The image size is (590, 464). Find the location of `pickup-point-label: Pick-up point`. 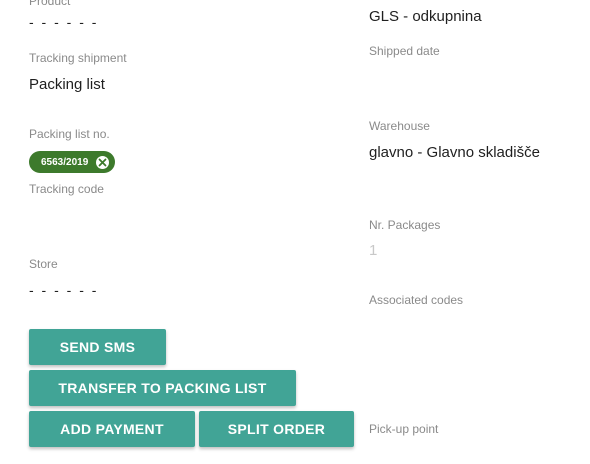

pickup-point-label: Pick-up point is located at coordinates (404, 429).